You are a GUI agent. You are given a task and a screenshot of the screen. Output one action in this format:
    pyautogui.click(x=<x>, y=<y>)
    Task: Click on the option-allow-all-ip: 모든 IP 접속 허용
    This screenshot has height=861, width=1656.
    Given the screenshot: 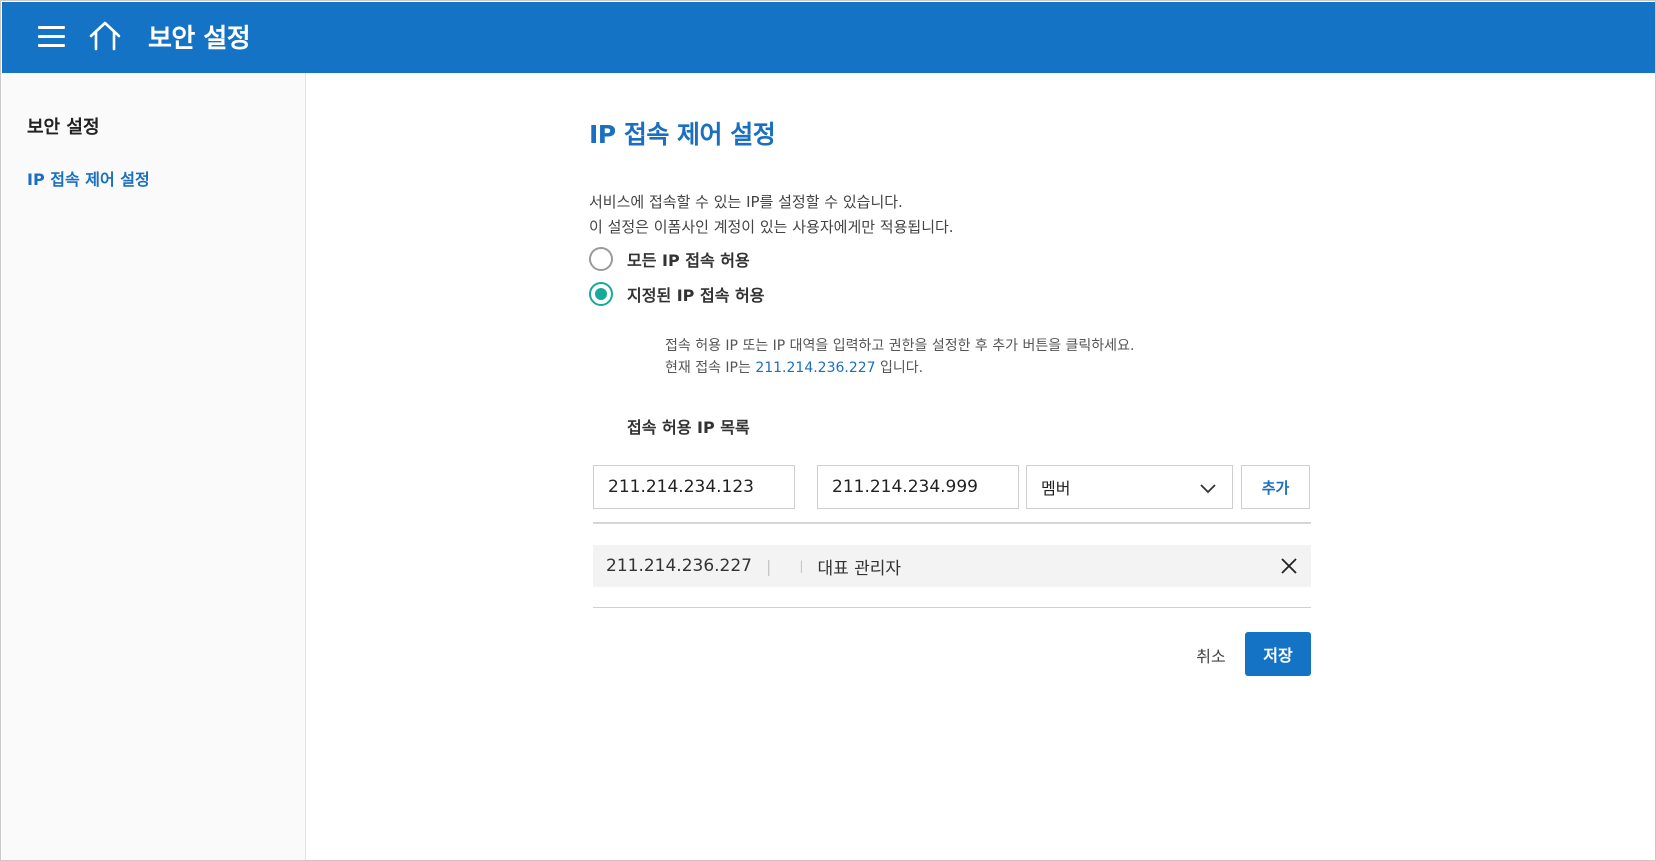 What is the action you would take?
    pyautogui.click(x=669, y=259)
    